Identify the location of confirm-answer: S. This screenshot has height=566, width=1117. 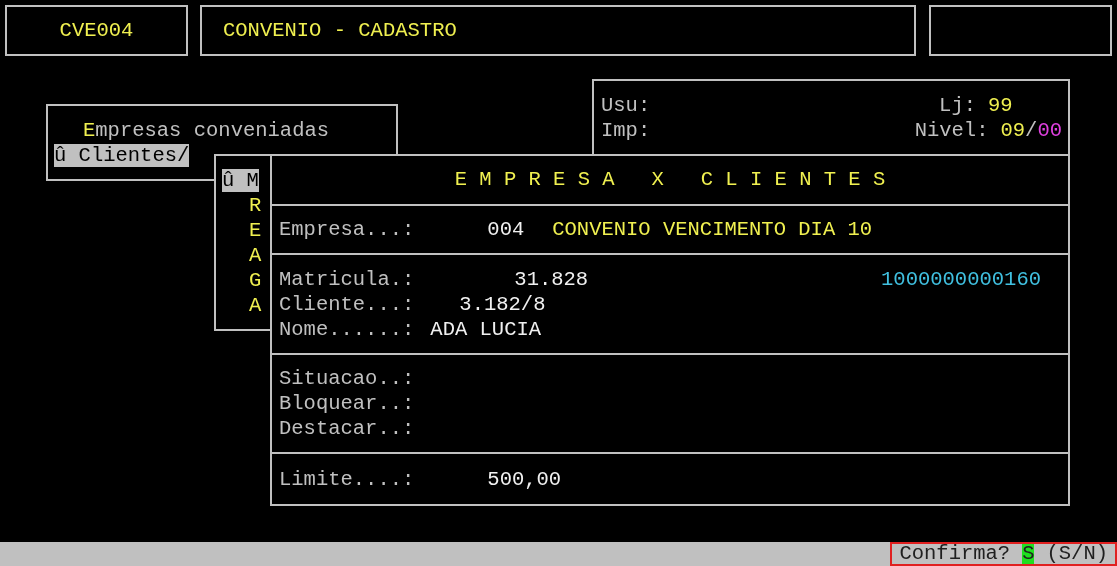
(1028, 554).